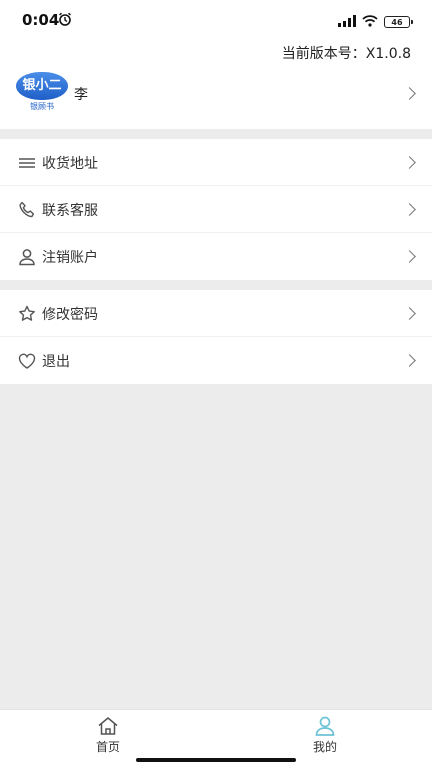 Image resolution: width=432 pixels, height=768 pixels. I want to click on user-name: 李, so click(81, 95).